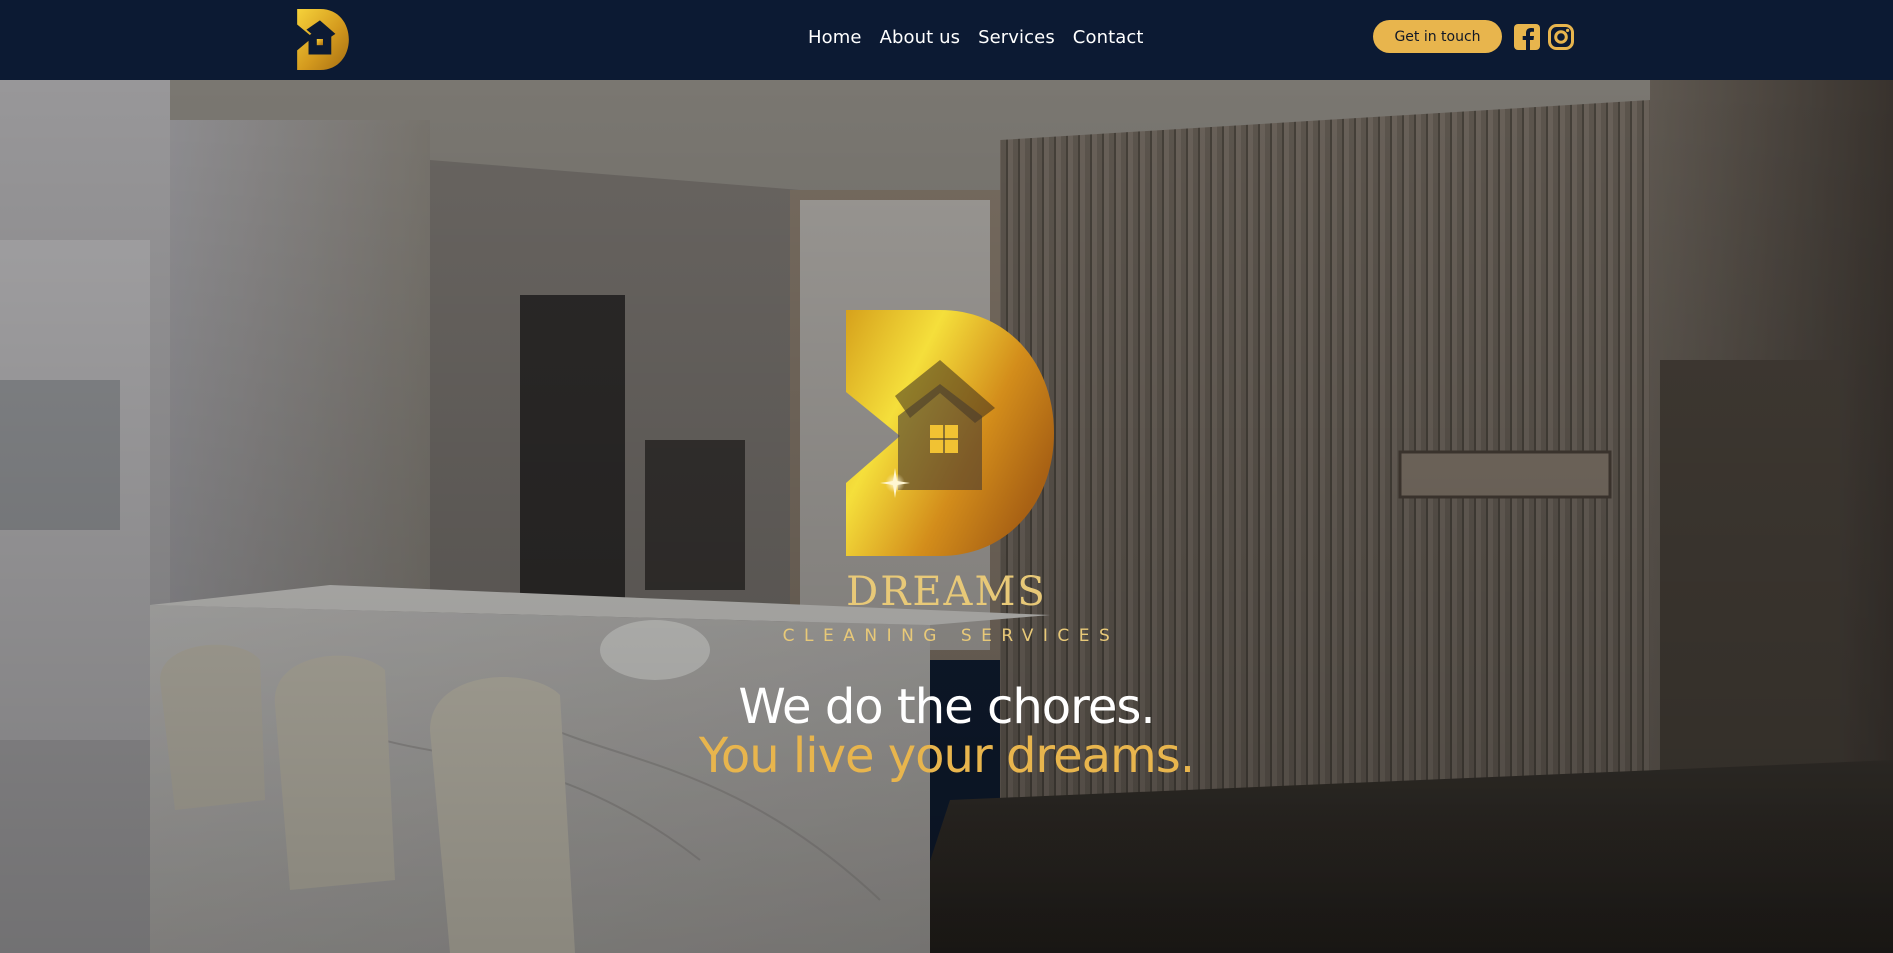  I want to click on nav-contact: Contact, so click(1108, 37).